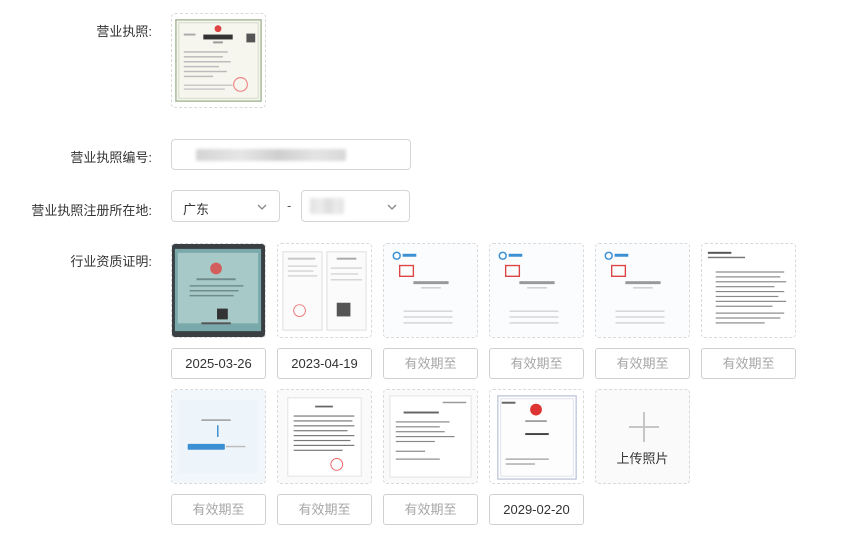  Describe the element at coordinates (271, 155) in the screenshot. I see `redacted-license-number` at that location.